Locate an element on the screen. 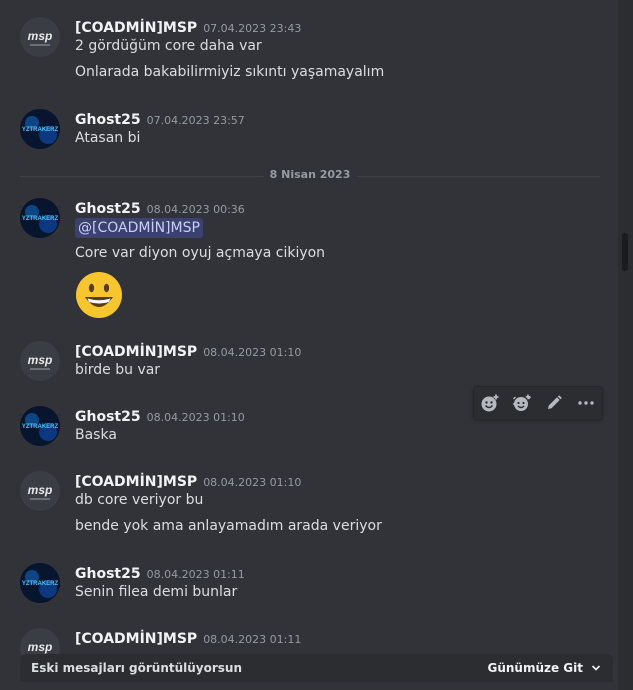  grinning-face-emoji-icon is located at coordinates (99, 297).